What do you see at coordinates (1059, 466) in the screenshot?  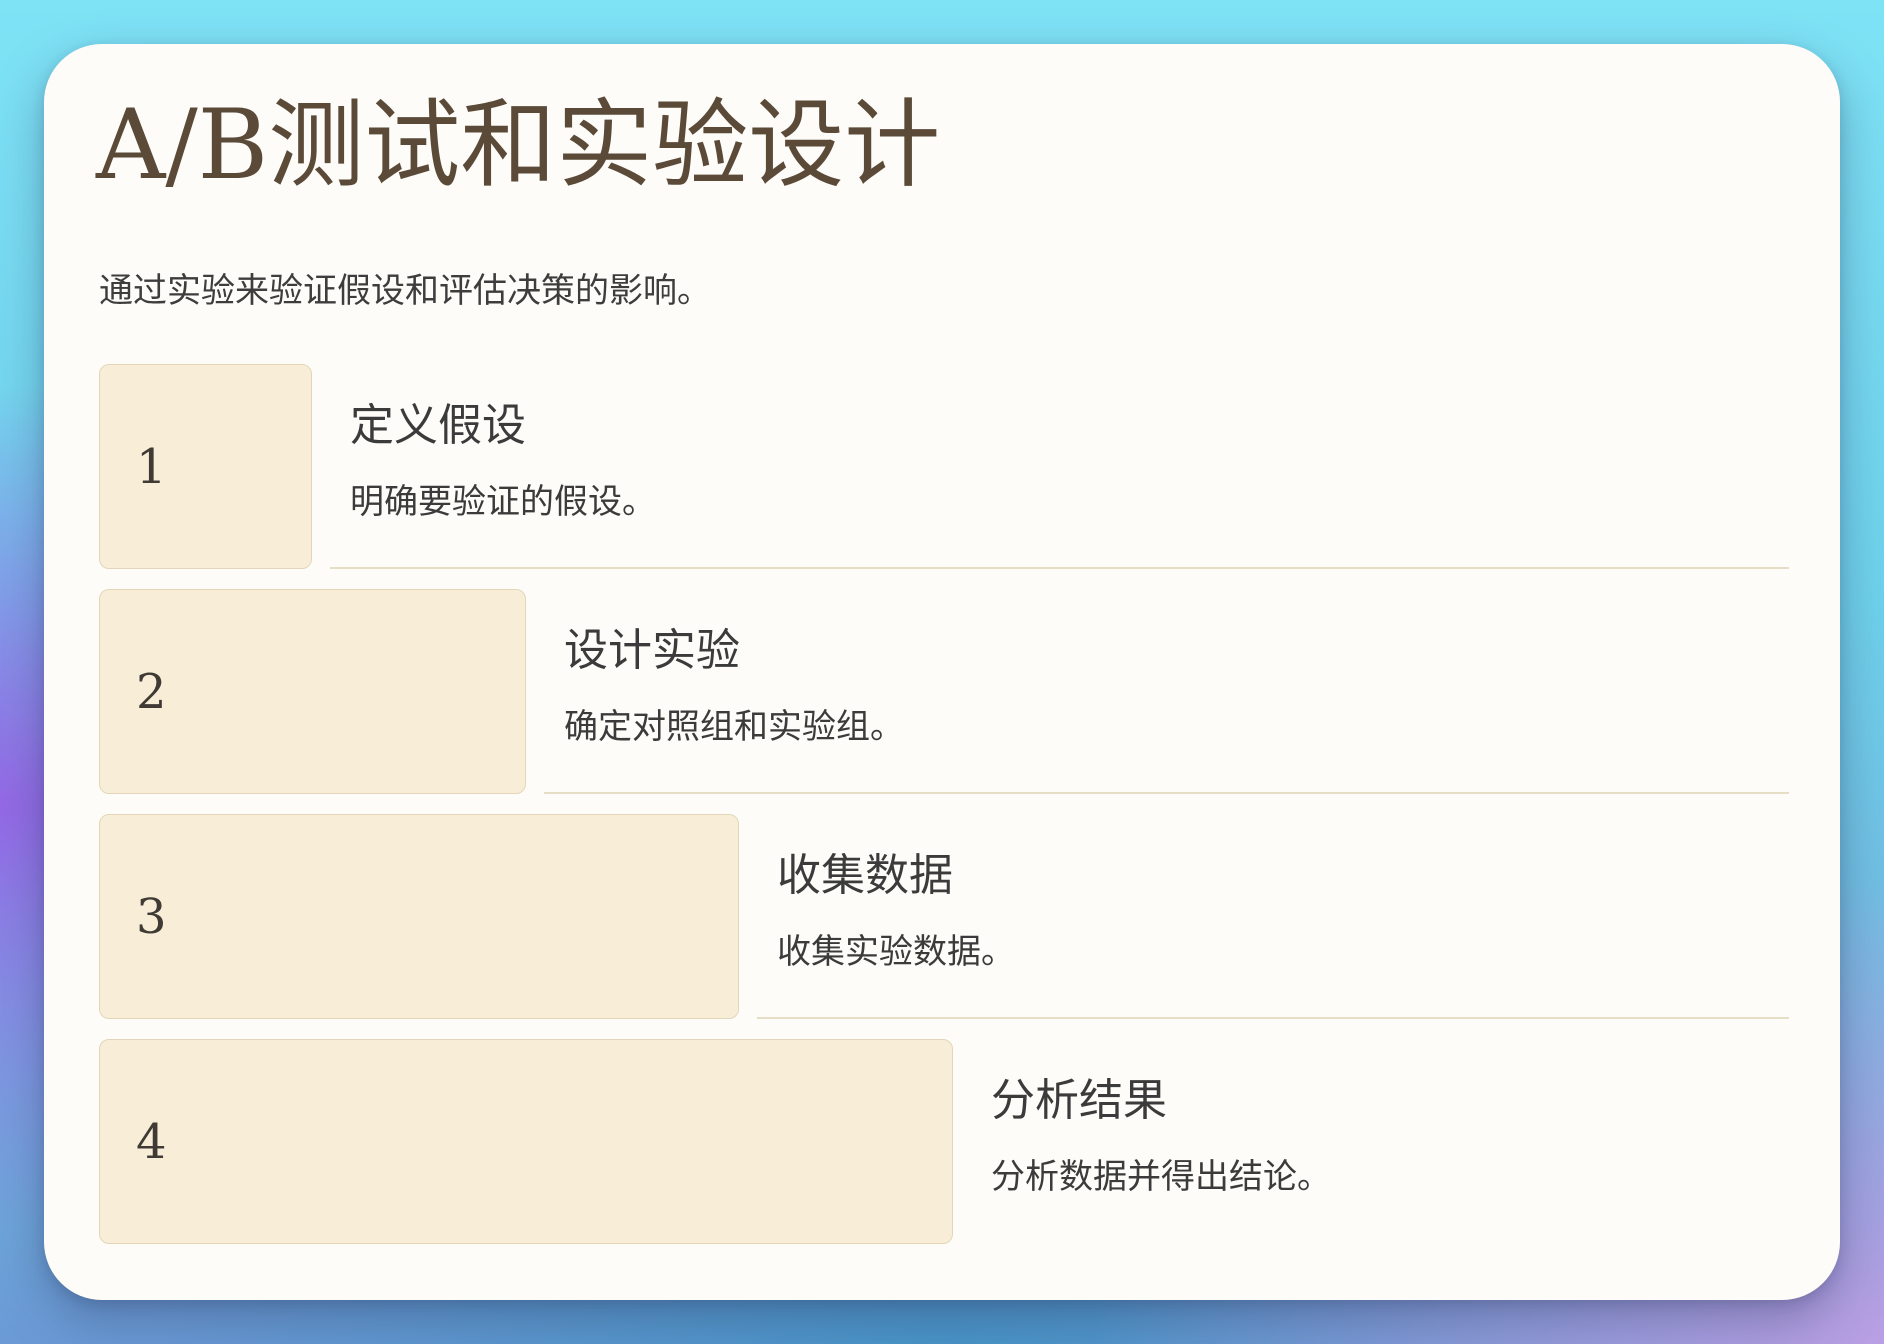 I see `step-content: 定义假设 明确要验证的假设。` at bounding box center [1059, 466].